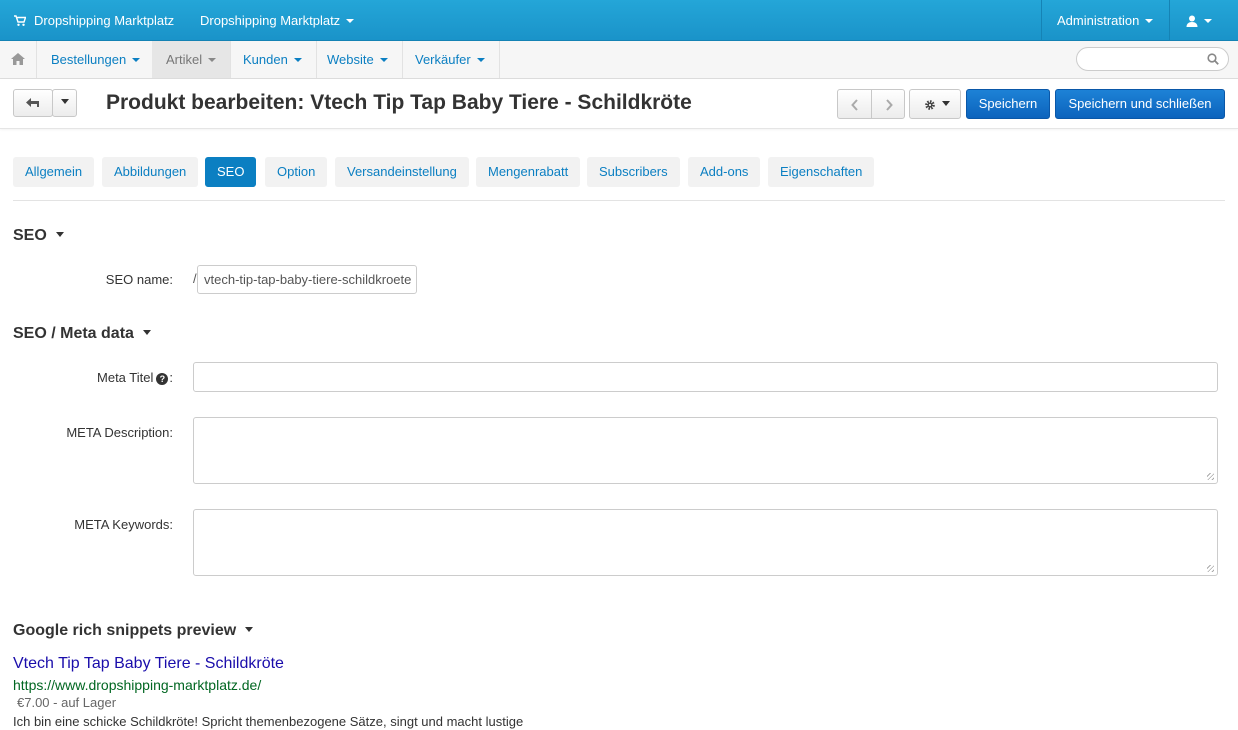  I want to click on meta-title-label-row: Meta Titel?:, so click(93, 377).